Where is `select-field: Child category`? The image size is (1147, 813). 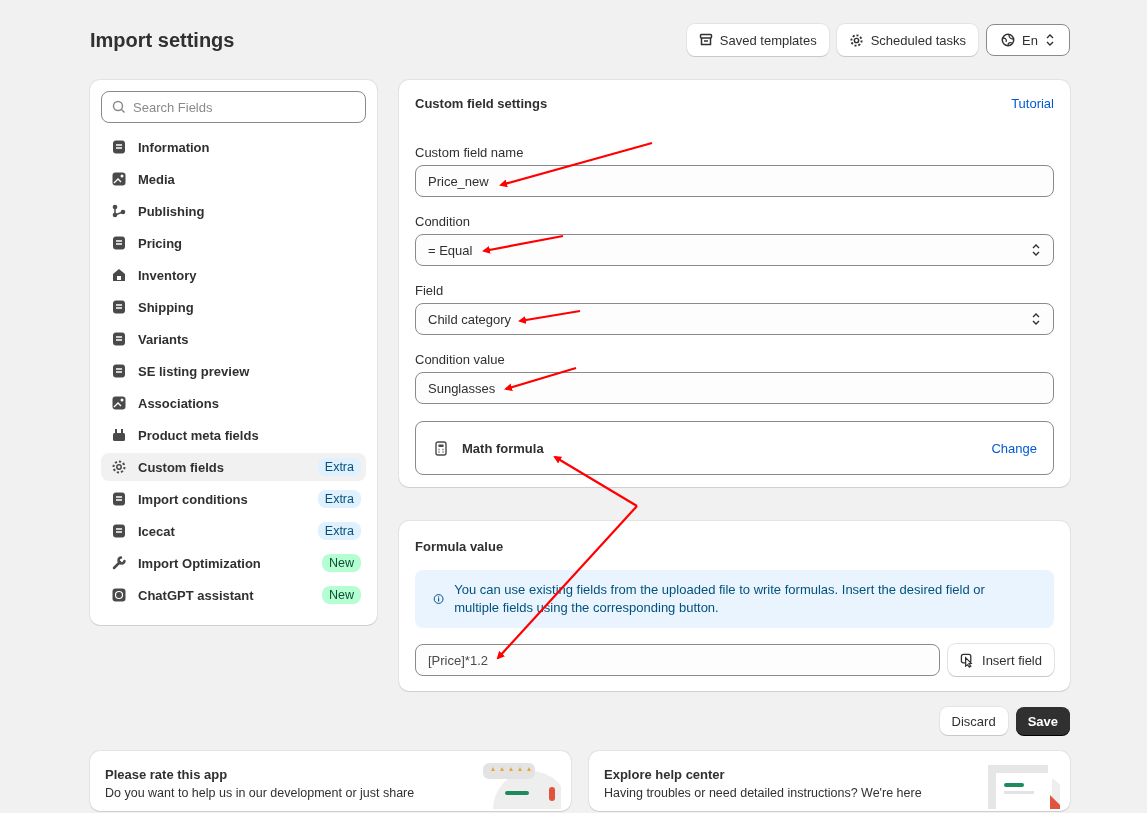 select-field: Child category is located at coordinates (734, 319).